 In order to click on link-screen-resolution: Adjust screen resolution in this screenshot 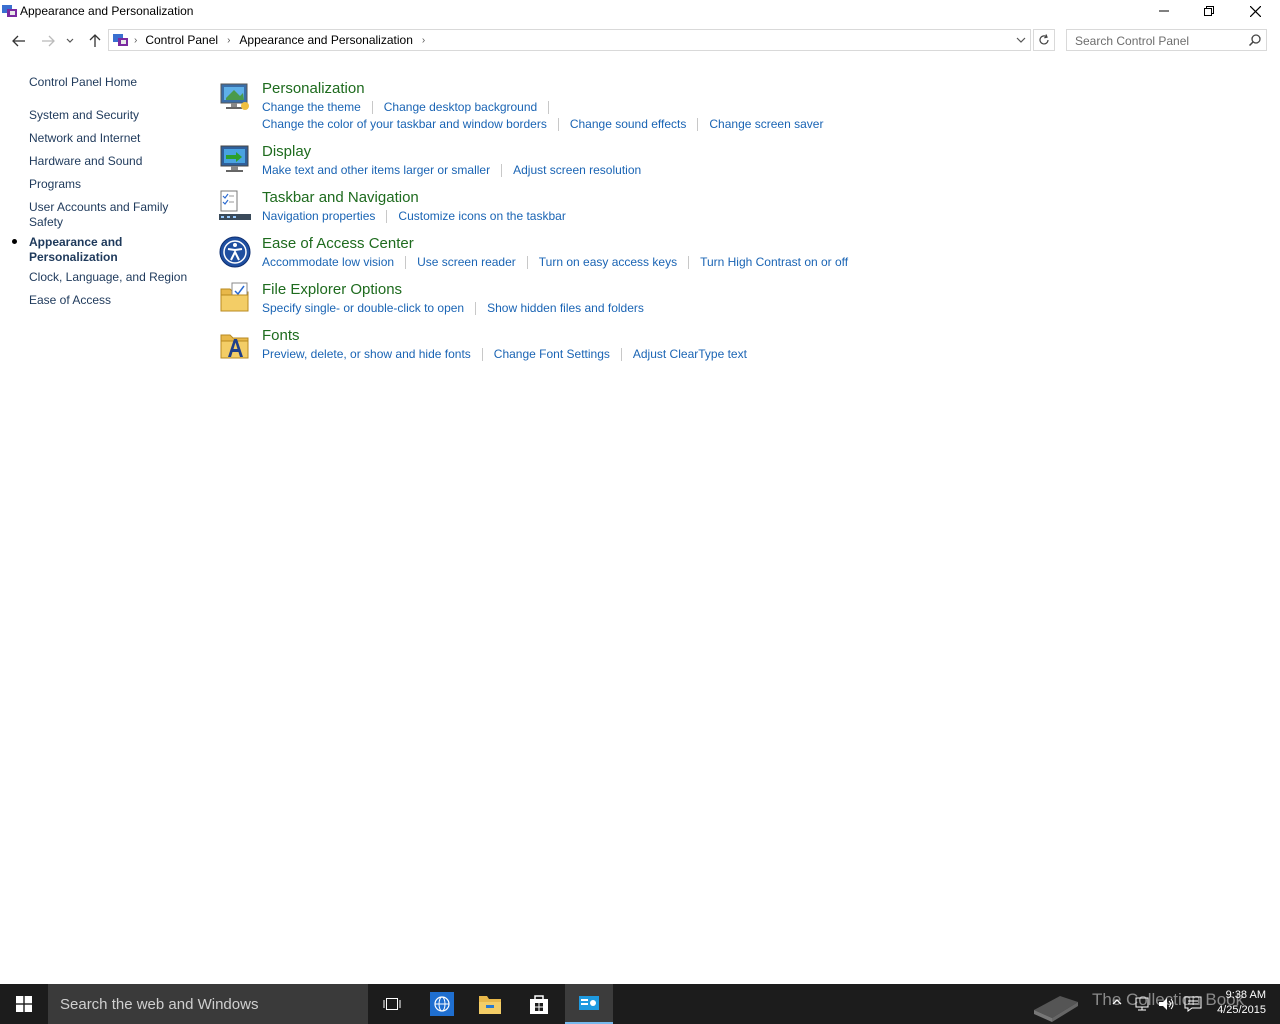, I will do `click(577, 170)`.